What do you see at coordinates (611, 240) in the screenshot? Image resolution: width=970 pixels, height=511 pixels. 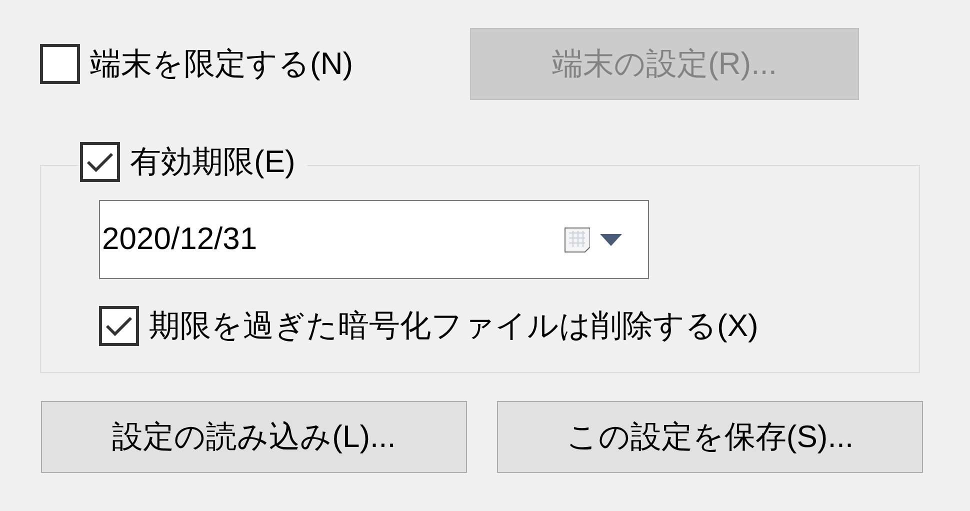 I see `dropdown-arrow-icon` at bounding box center [611, 240].